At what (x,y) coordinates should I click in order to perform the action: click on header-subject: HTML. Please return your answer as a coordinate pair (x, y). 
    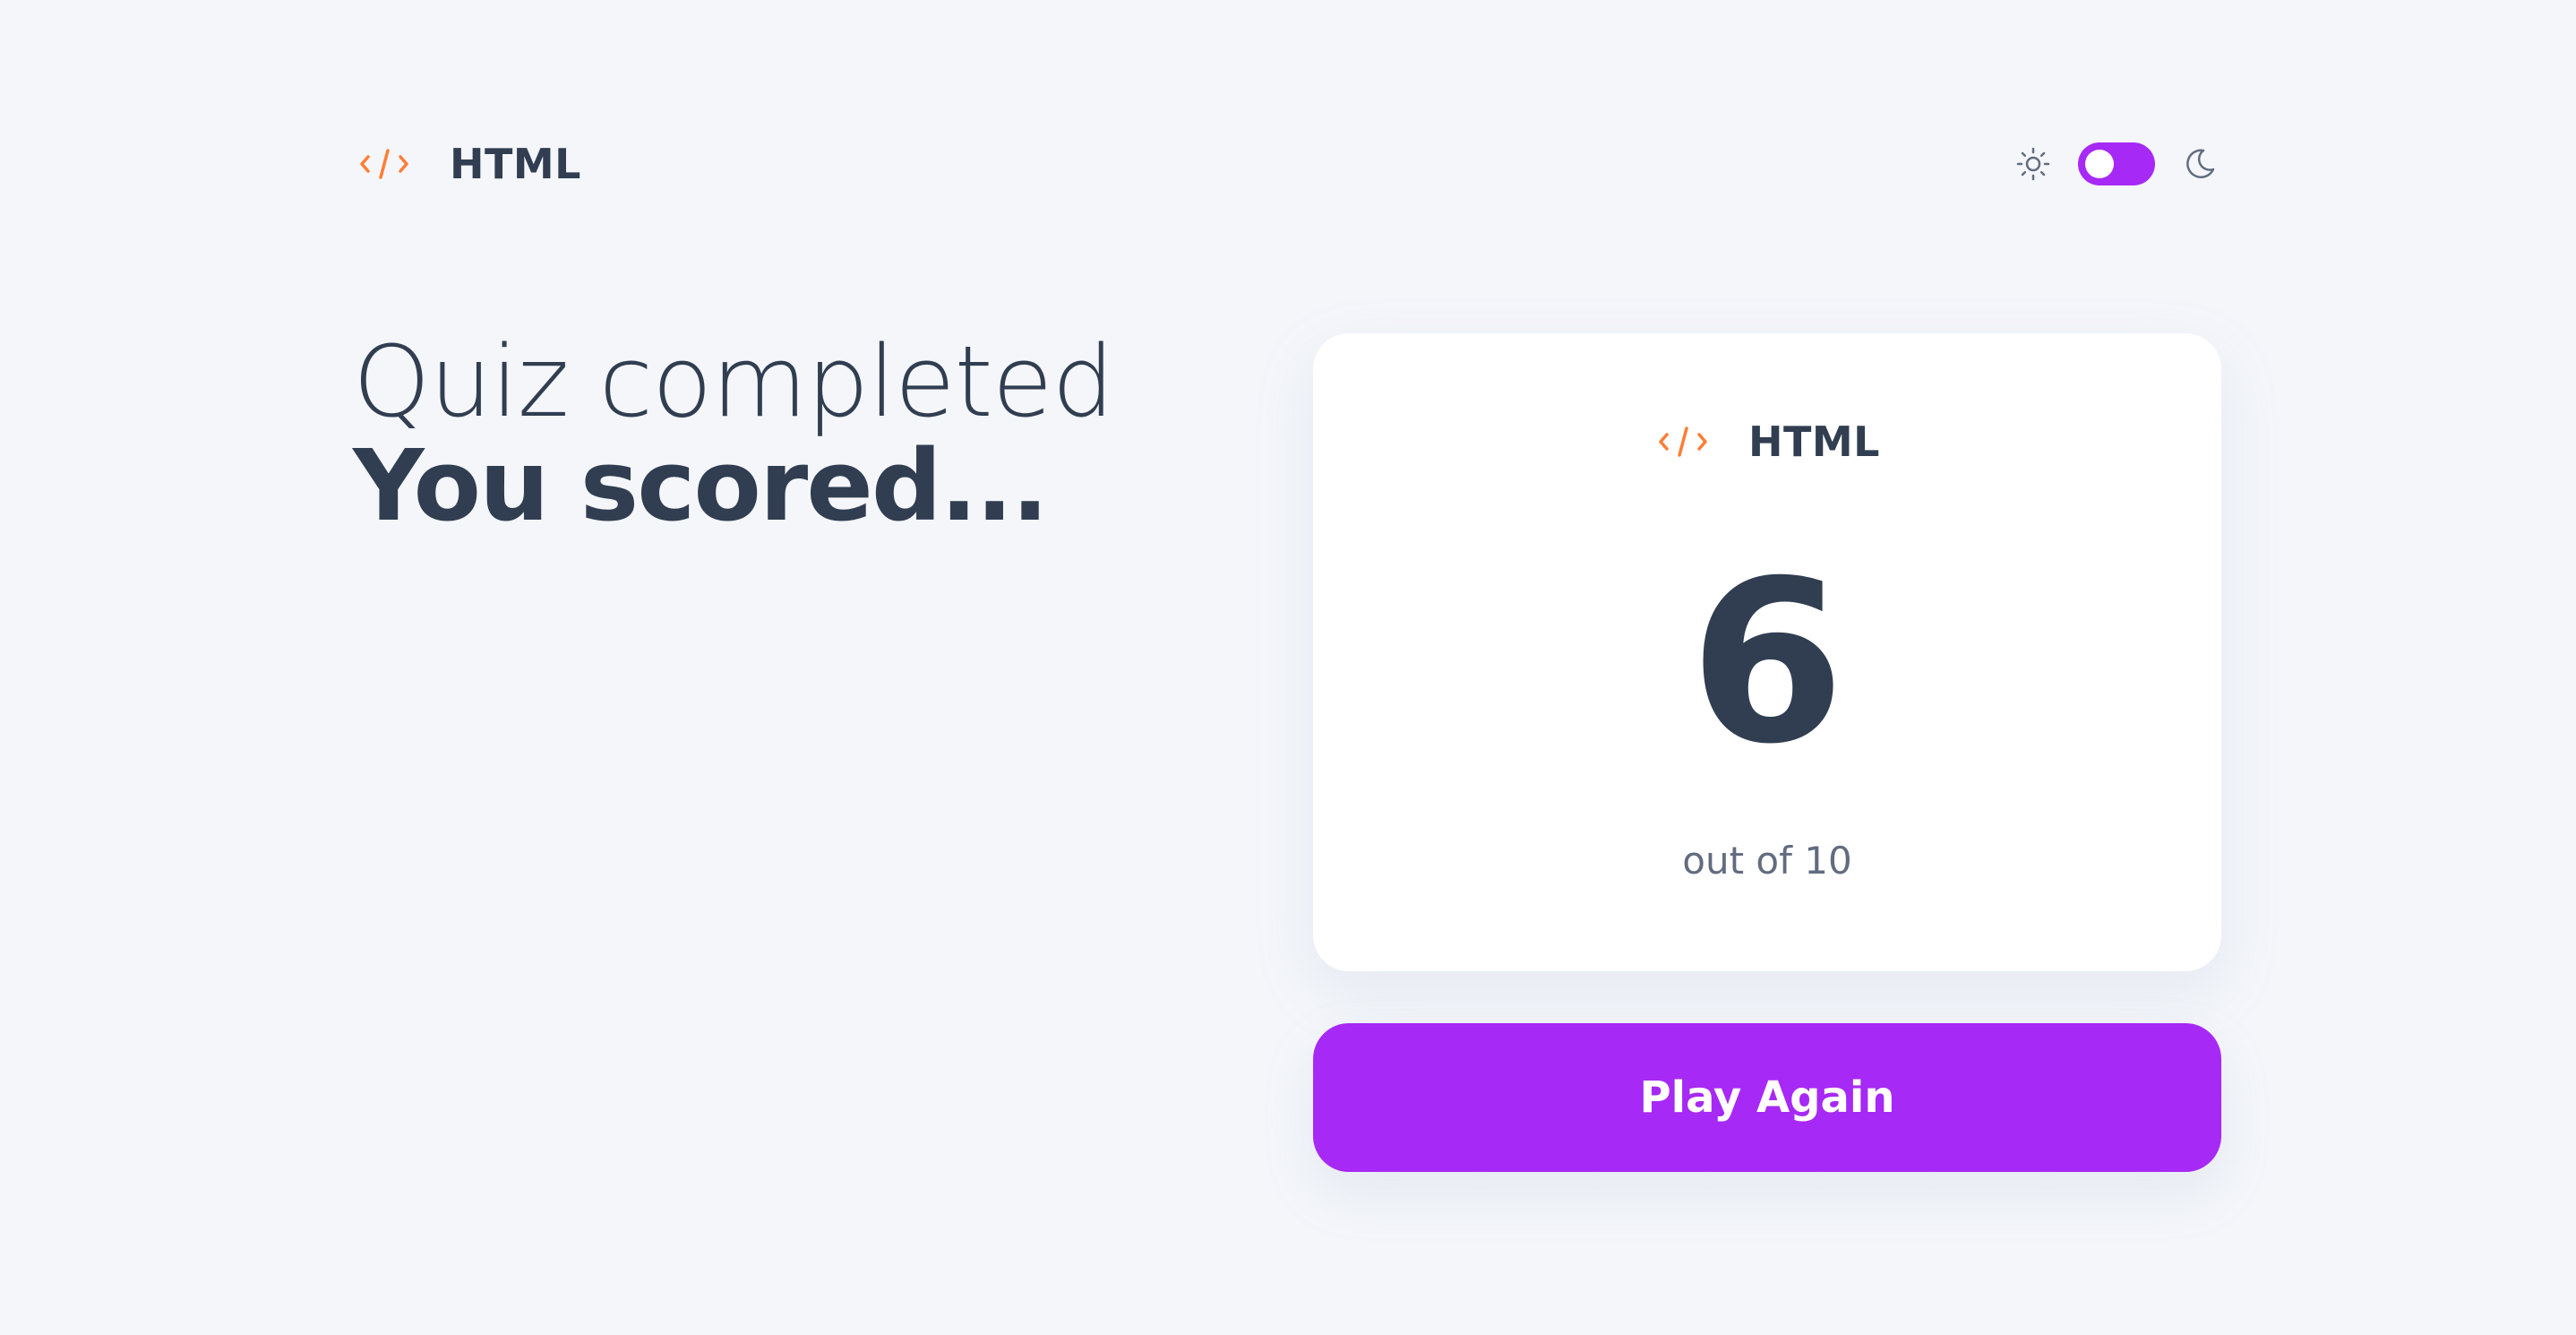
    Looking at the image, I should click on (468, 164).